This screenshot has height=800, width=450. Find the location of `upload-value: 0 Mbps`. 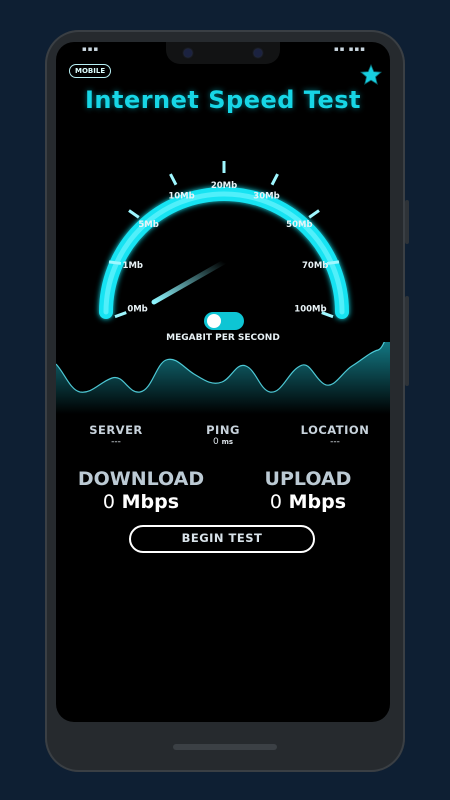

upload-value: 0 Mbps is located at coordinates (308, 502).